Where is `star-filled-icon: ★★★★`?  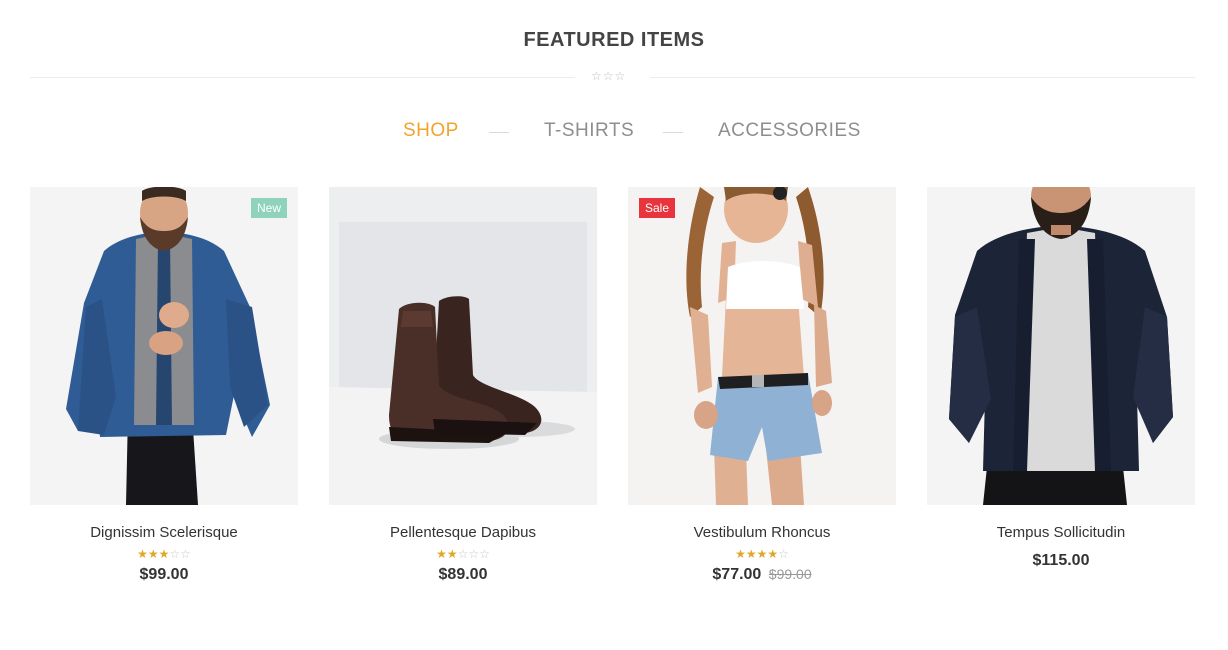
star-filled-icon: ★★★★ is located at coordinates (757, 554).